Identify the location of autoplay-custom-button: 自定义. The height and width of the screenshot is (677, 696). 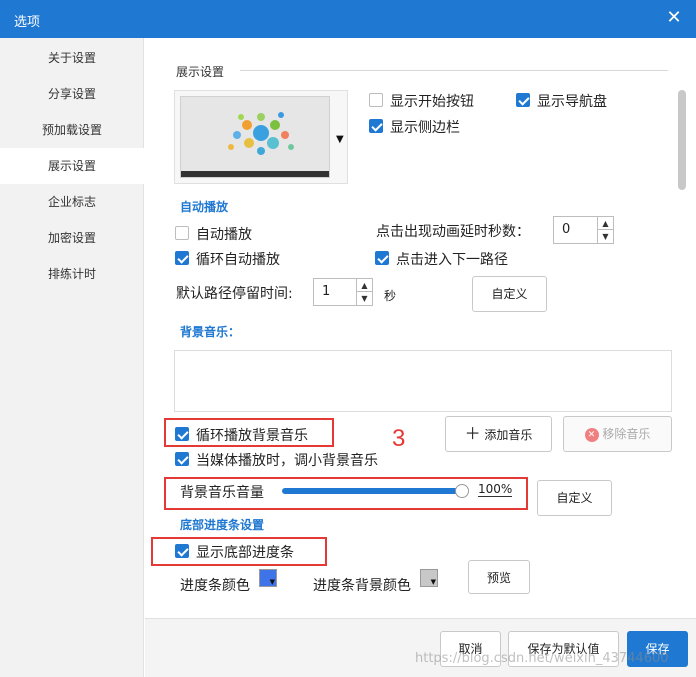
(509, 294).